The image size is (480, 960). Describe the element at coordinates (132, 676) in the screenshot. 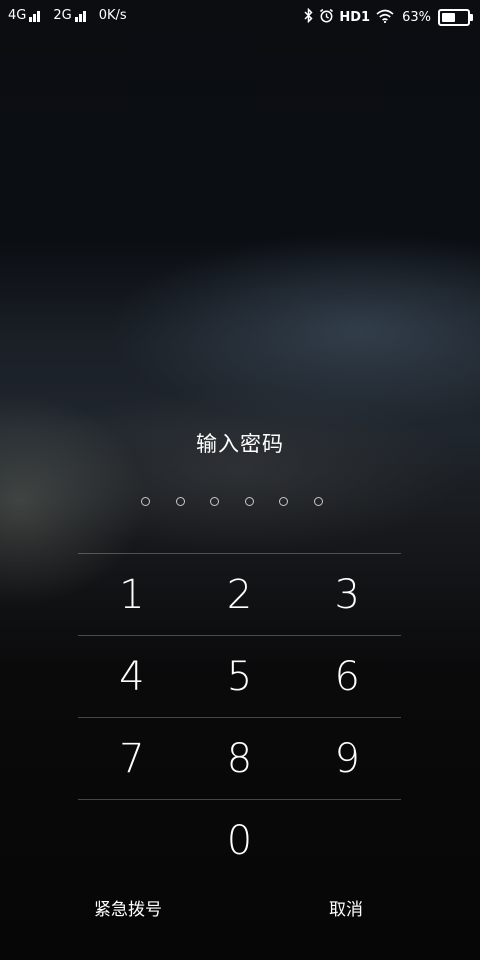

I see `key-4: 4` at that location.